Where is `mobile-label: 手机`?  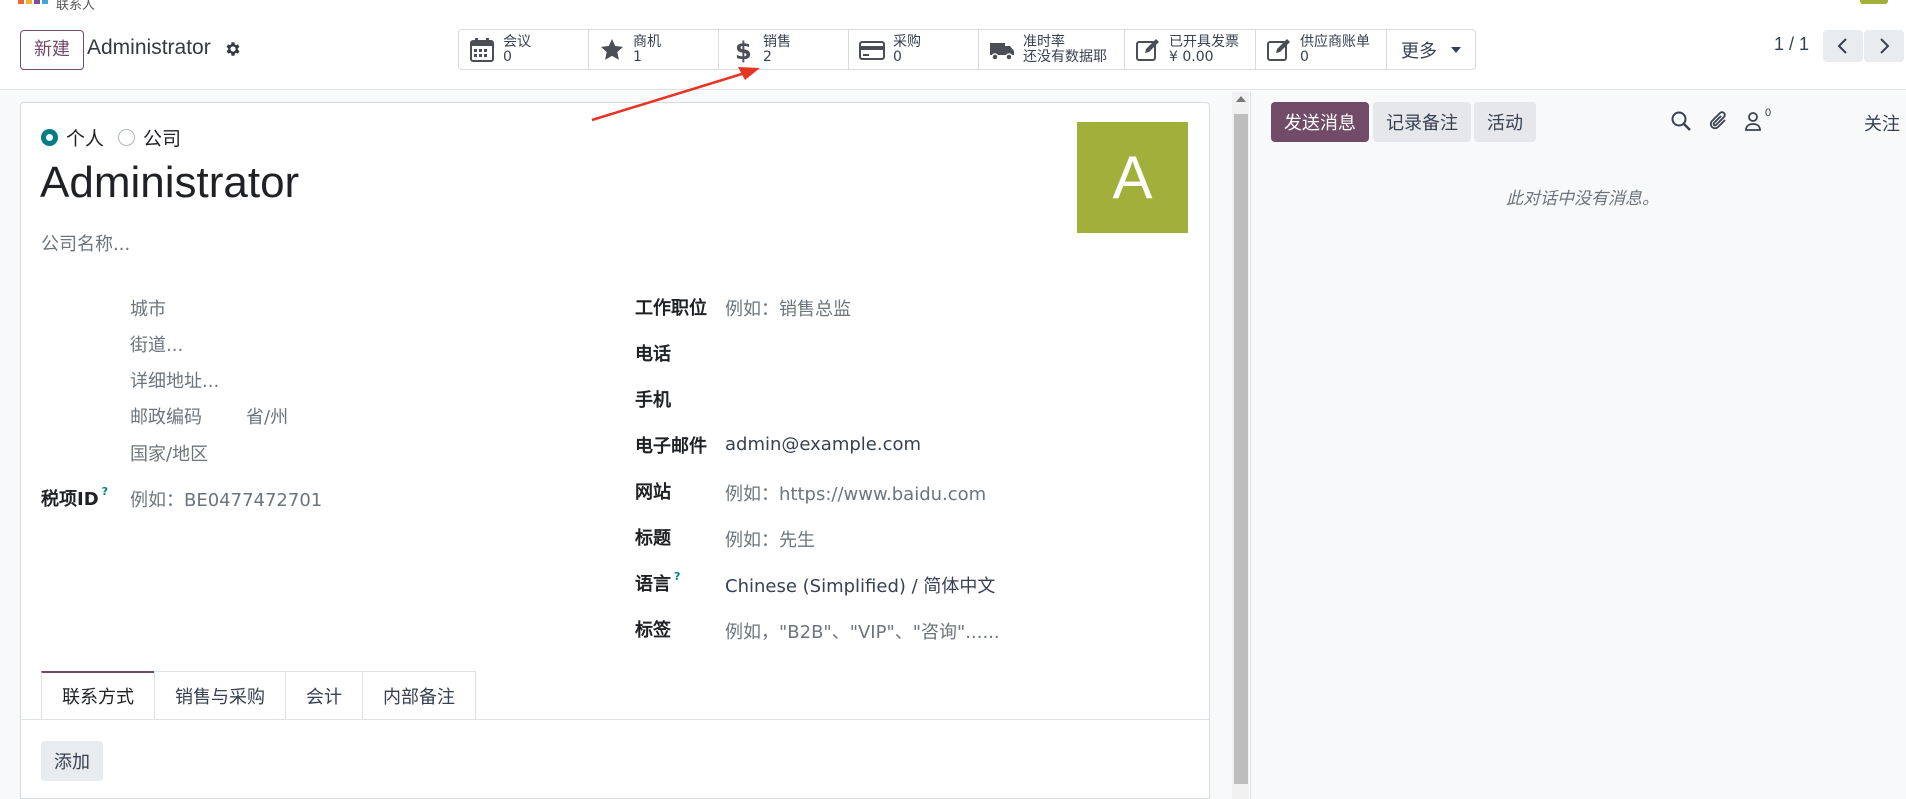
mobile-label: 手机 is located at coordinates (653, 400).